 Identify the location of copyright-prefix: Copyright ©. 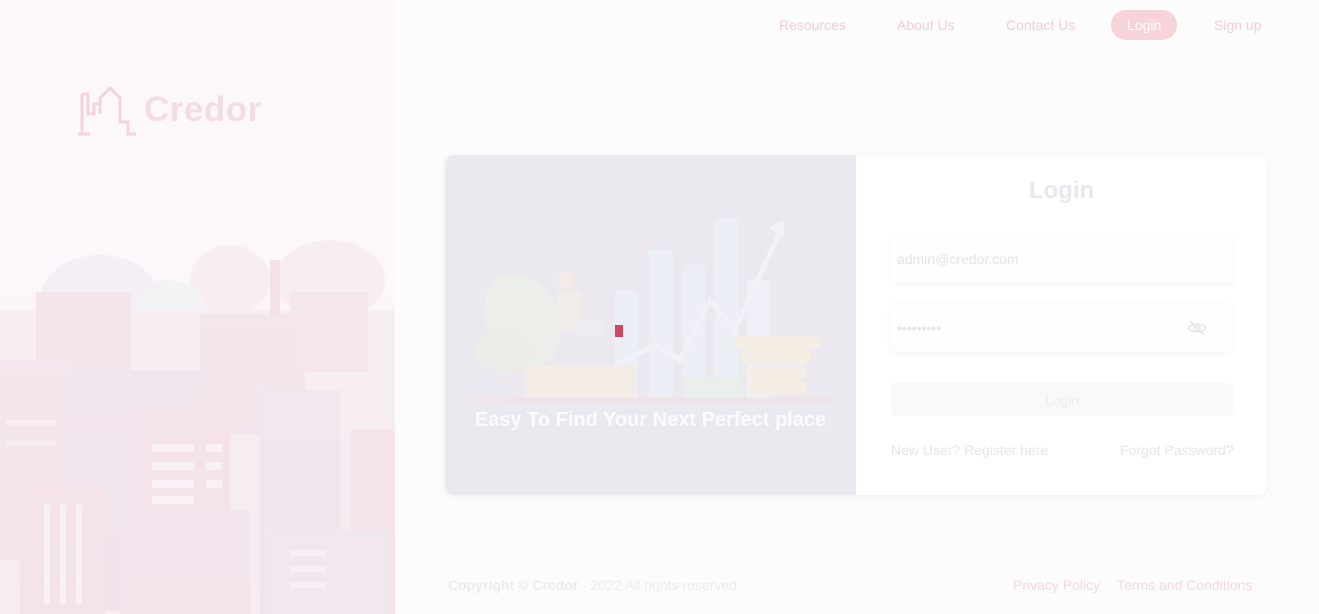
(488, 585).